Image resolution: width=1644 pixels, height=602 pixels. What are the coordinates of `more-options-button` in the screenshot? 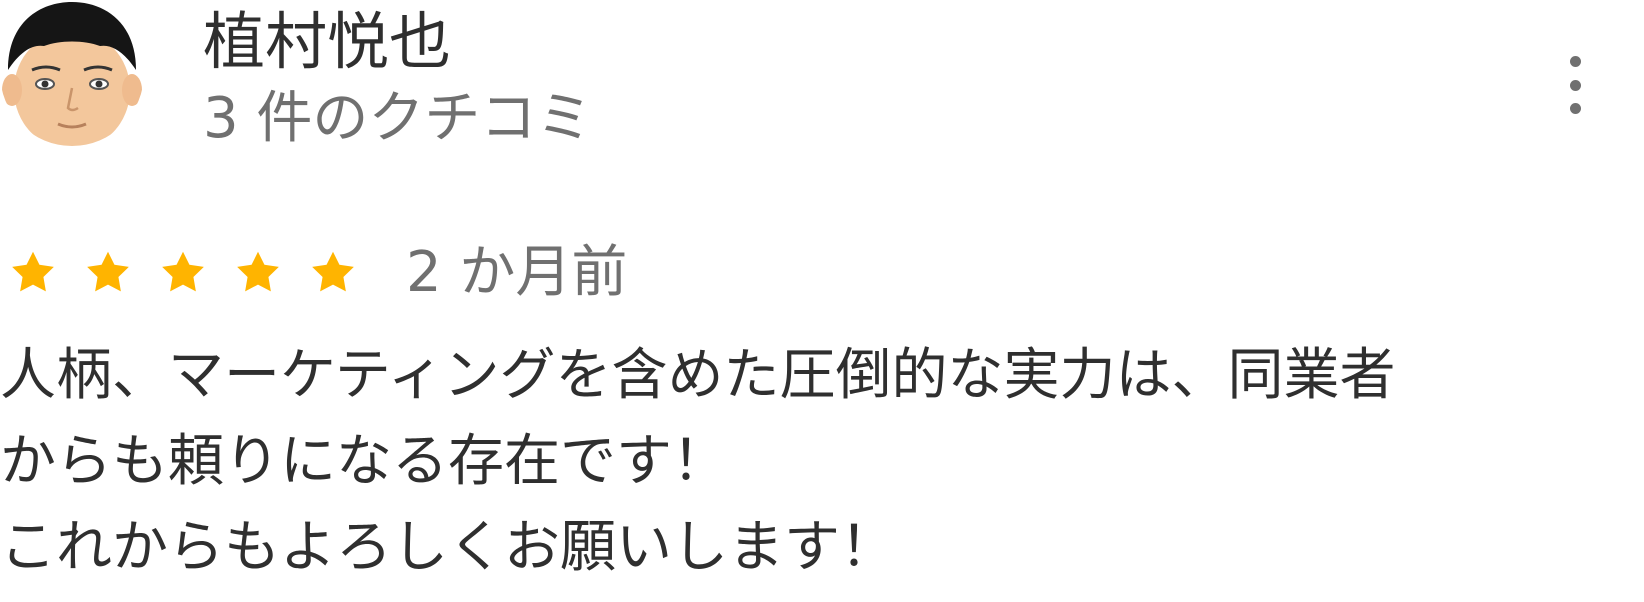 It's located at (1575, 85).